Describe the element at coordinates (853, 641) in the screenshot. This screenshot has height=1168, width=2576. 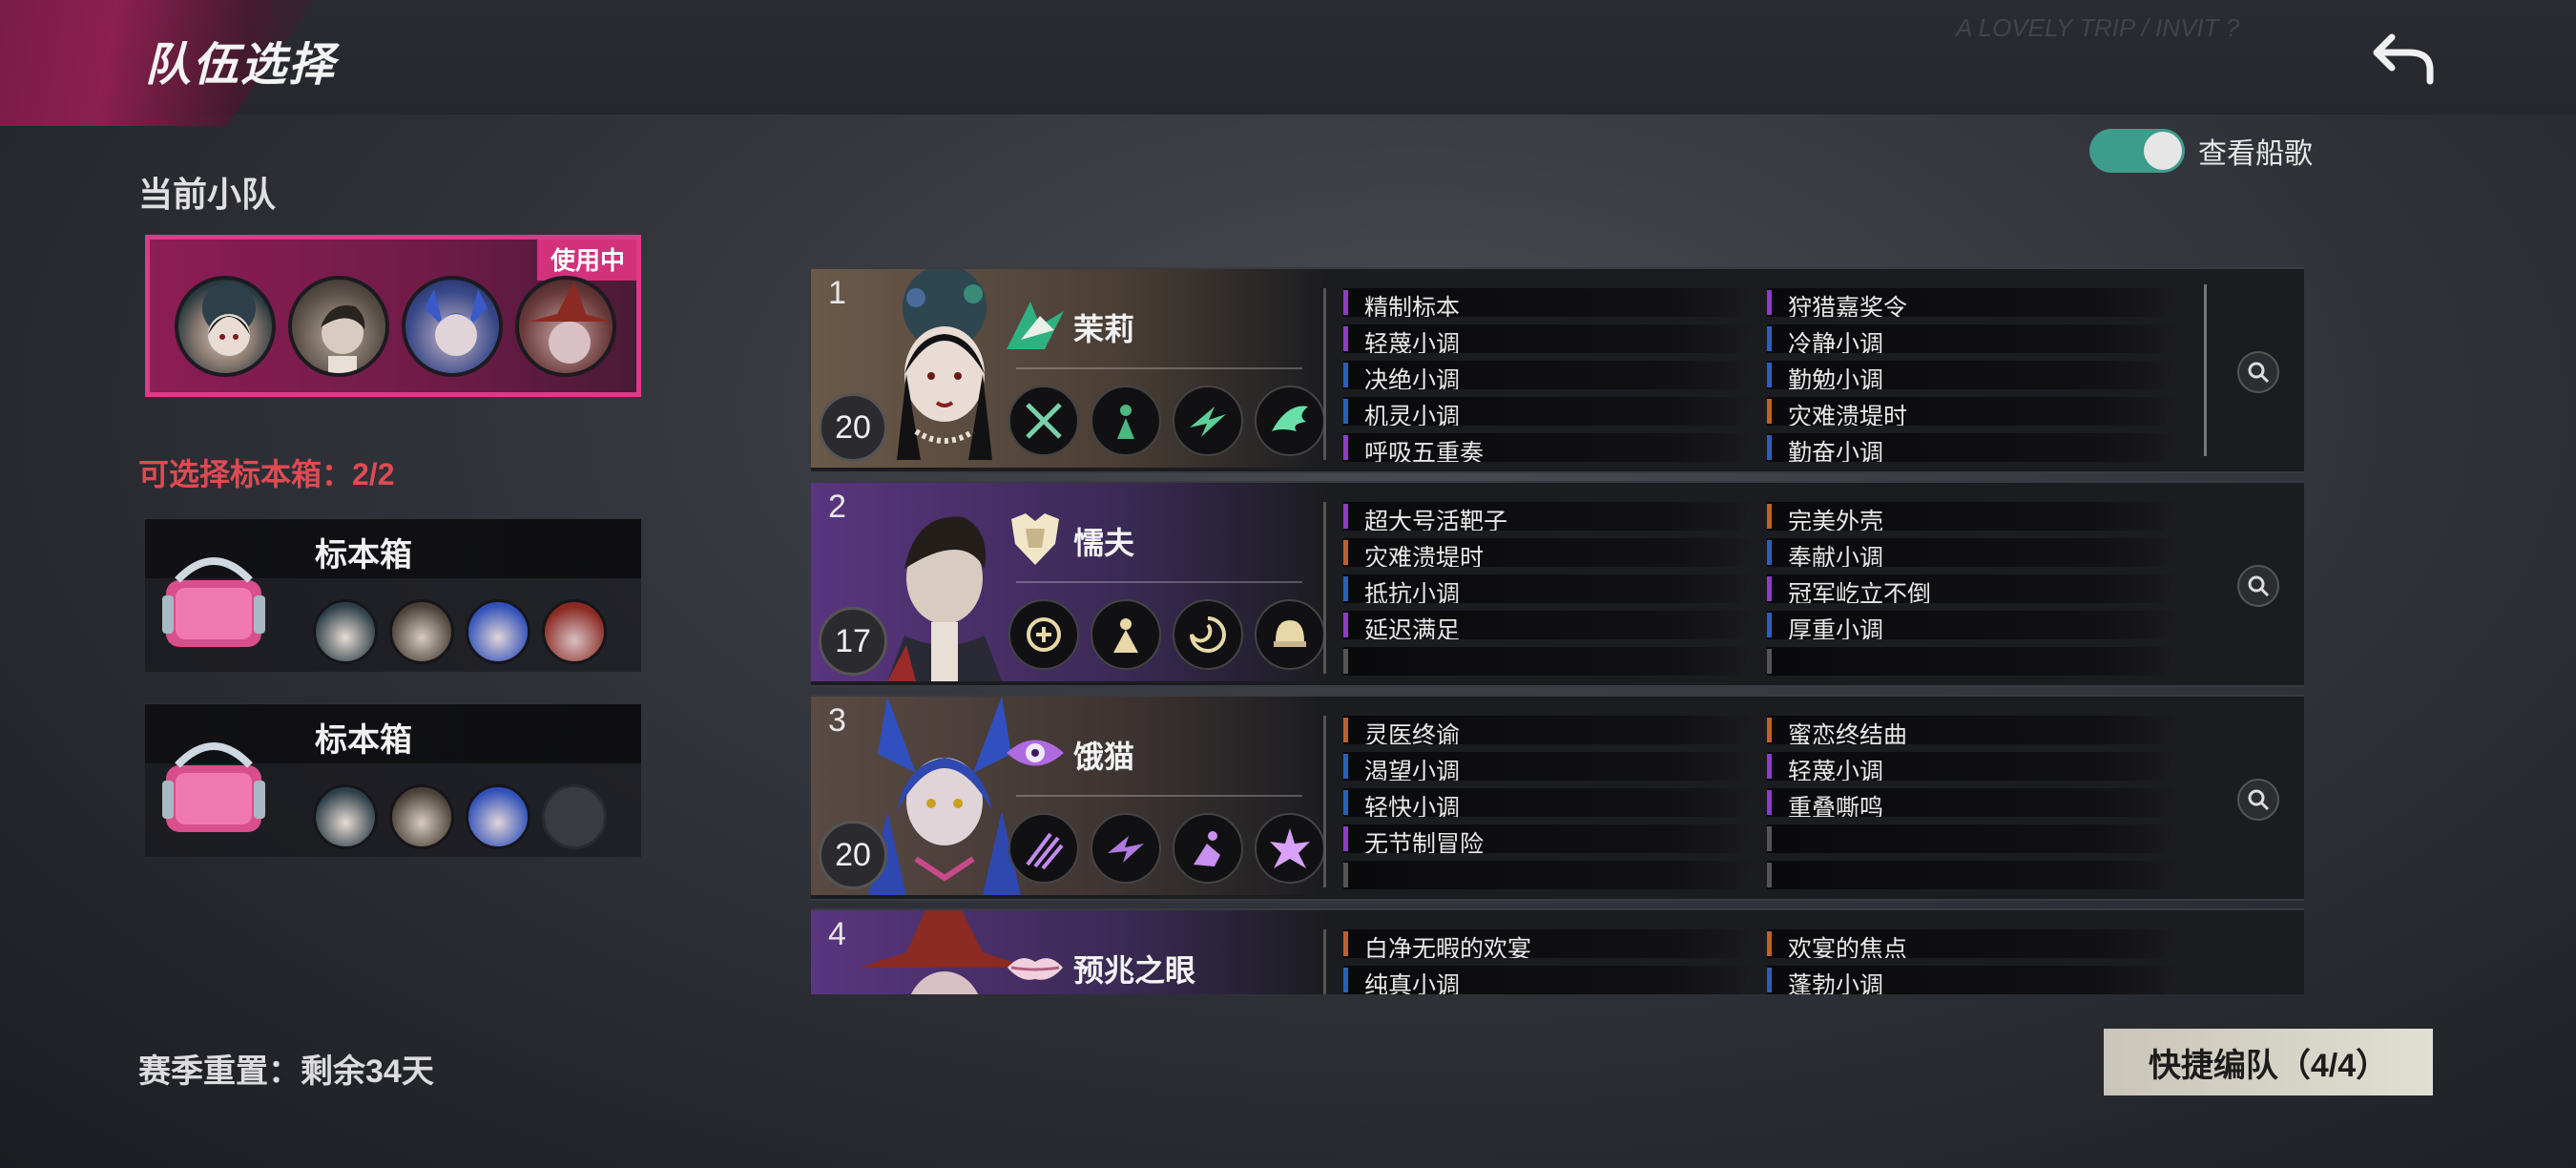
I see `level-badge: 17` at that location.